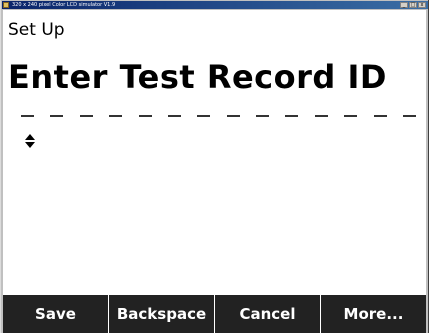  Describe the element at coordinates (56, 314) in the screenshot. I see `save-softkey: Save` at that location.